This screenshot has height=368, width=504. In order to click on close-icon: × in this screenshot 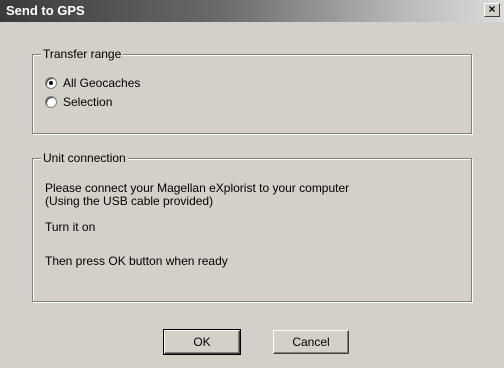, I will do `click(492, 9)`.